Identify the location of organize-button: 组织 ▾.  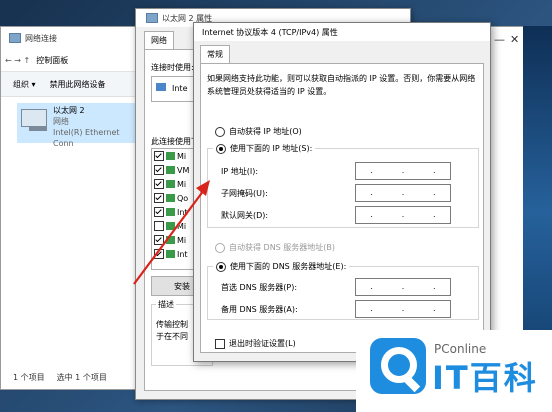
(24, 84).